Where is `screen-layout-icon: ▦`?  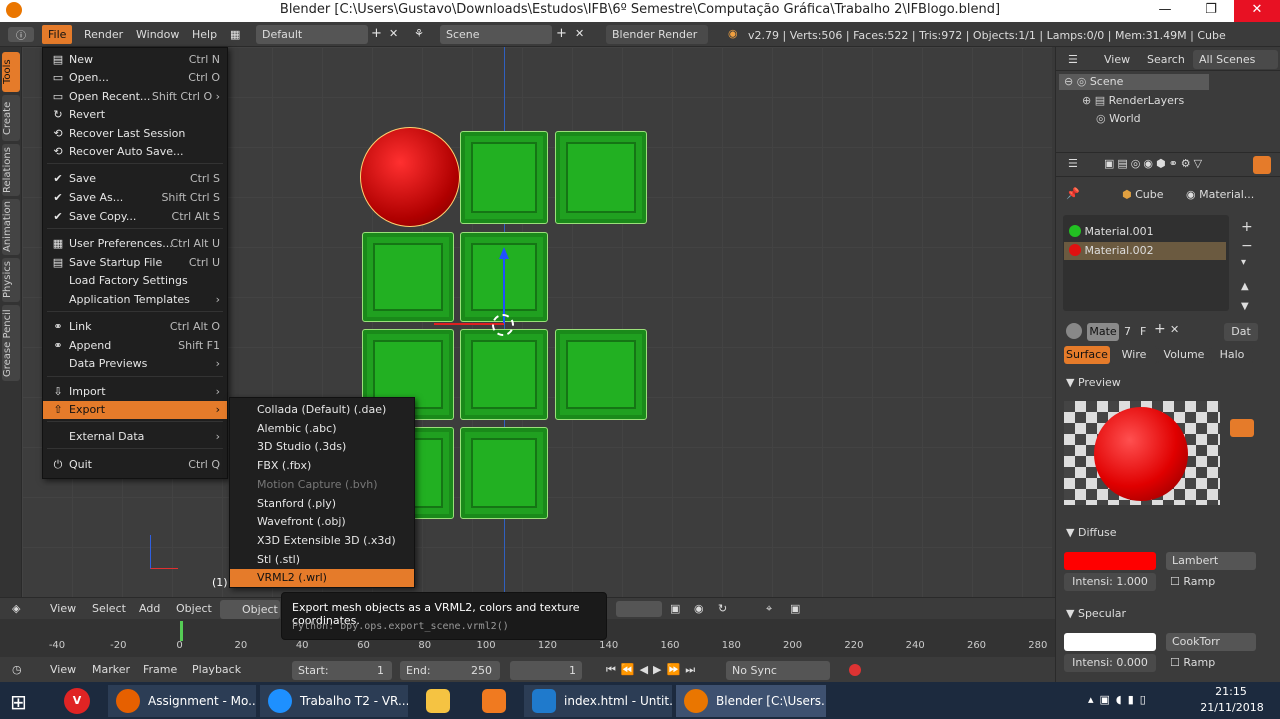
screen-layout-icon: ▦ is located at coordinates (235, 34).